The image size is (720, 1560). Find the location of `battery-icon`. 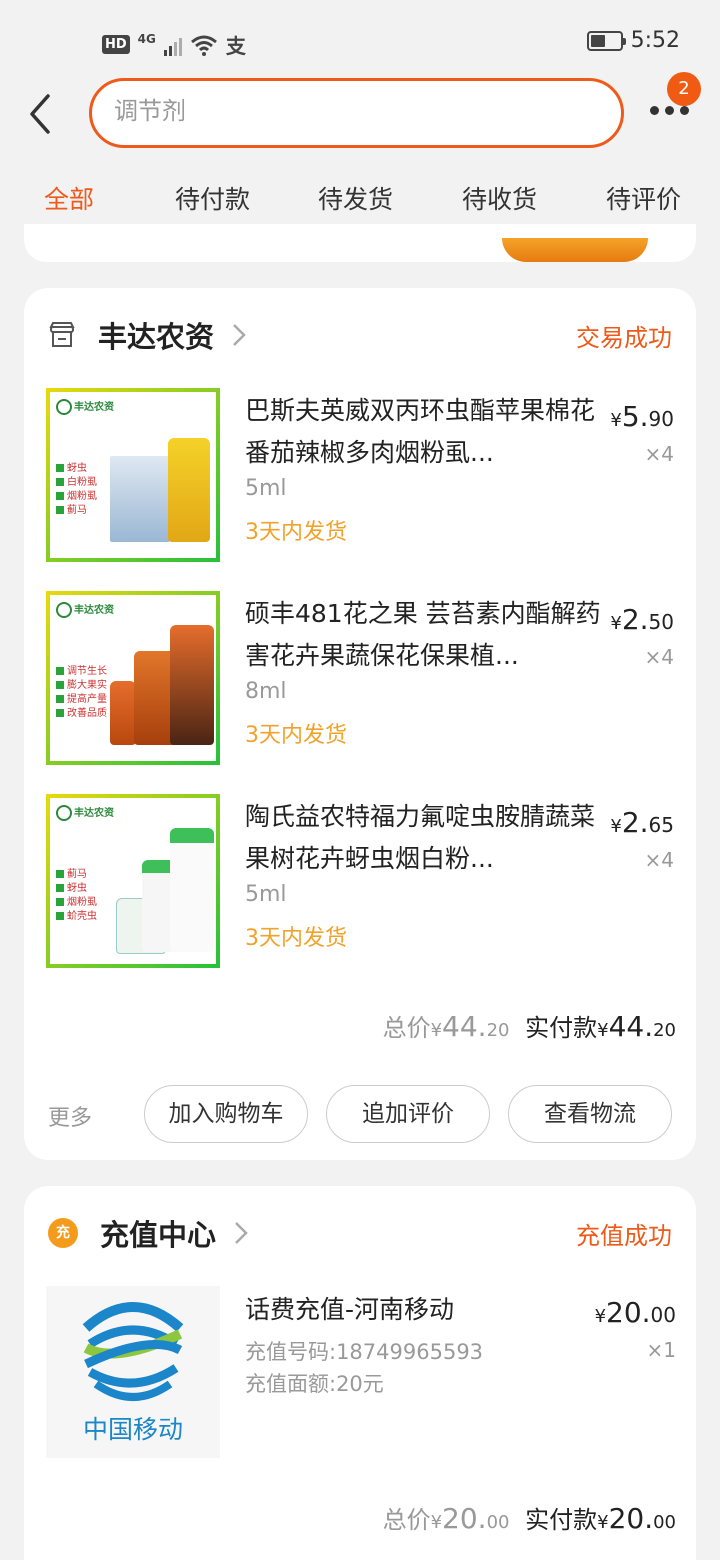

battery-icon is located at coordinates (606, 40).